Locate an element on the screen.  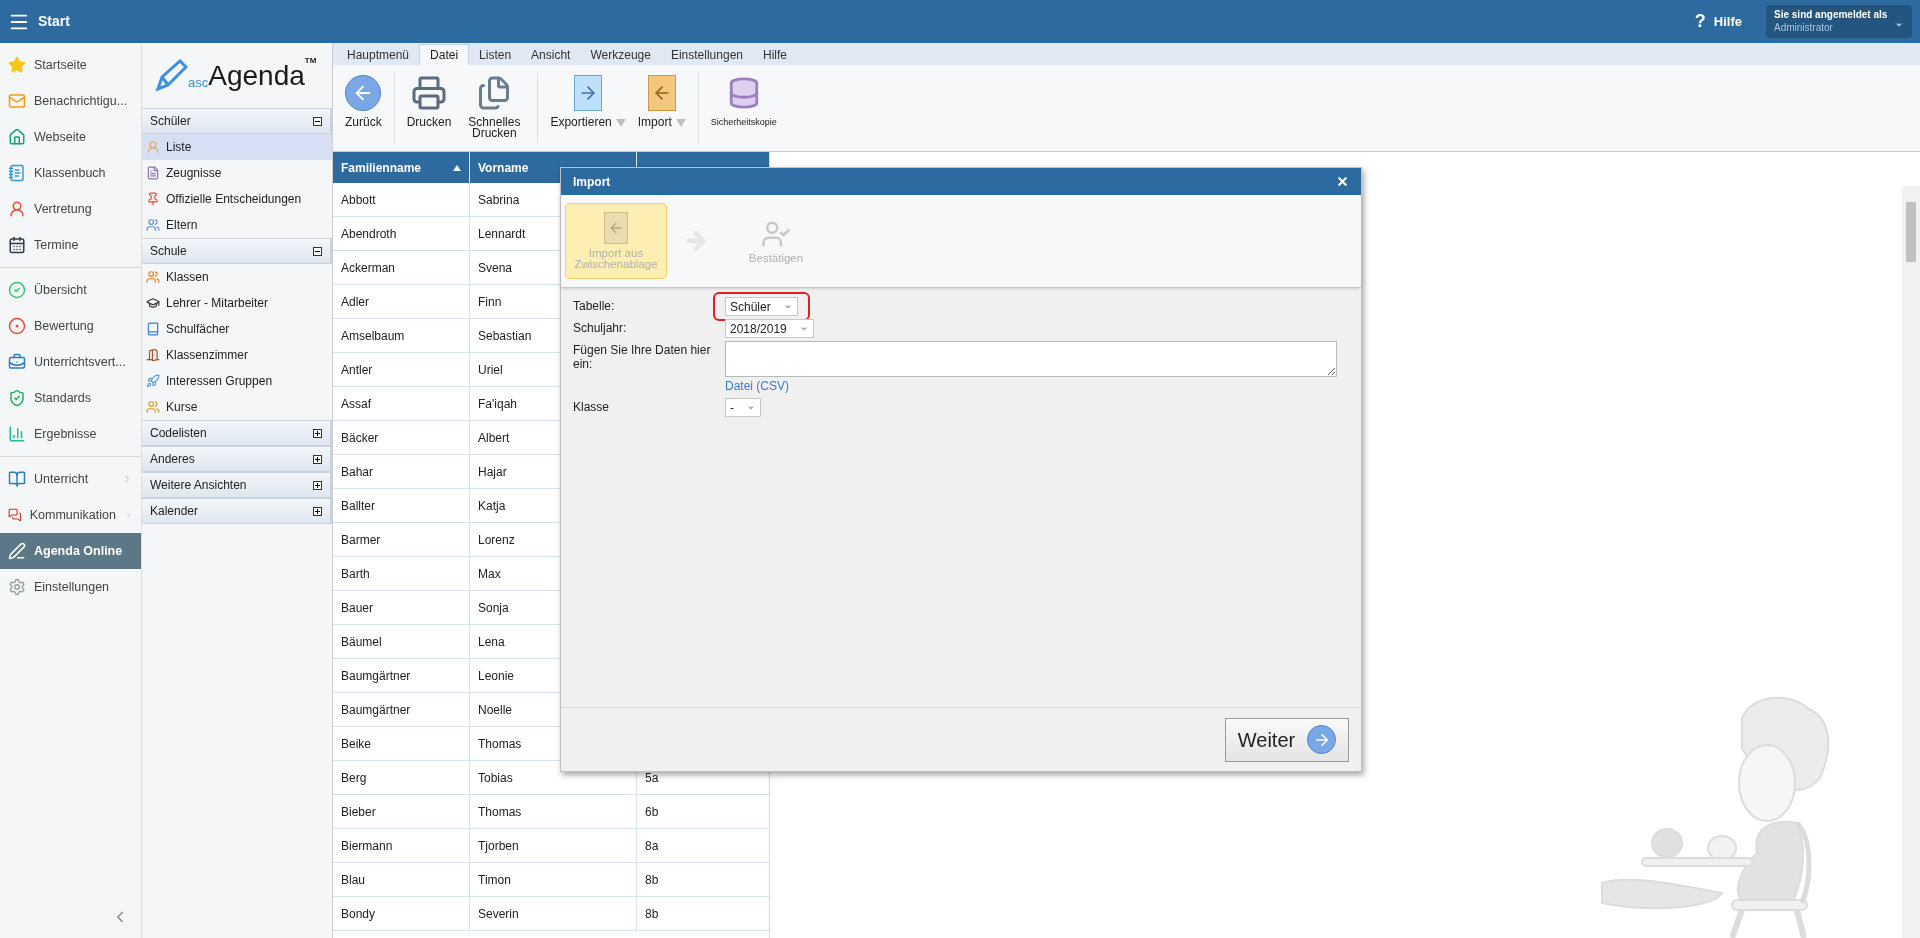
rocket-icon is located at coordinates (153, 381).